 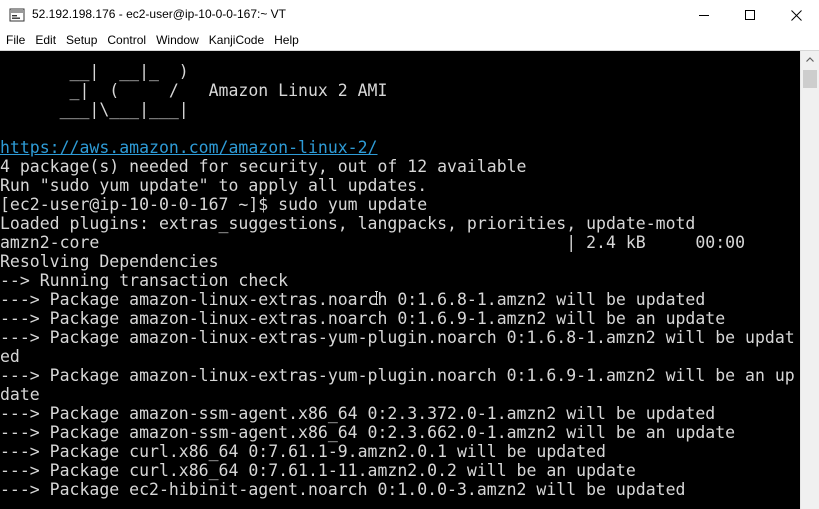 I want to click on maximize-icon, so click(x=750, y=15).